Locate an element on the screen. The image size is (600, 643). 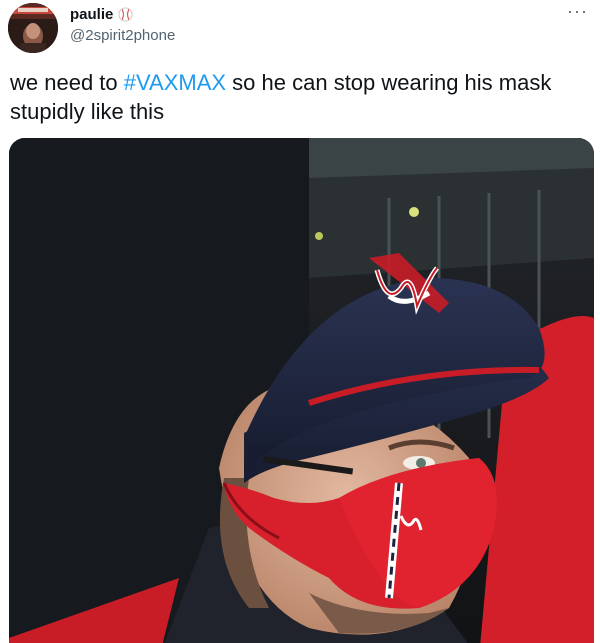
author-name-row: paulie is located at coordinates (101, 14).